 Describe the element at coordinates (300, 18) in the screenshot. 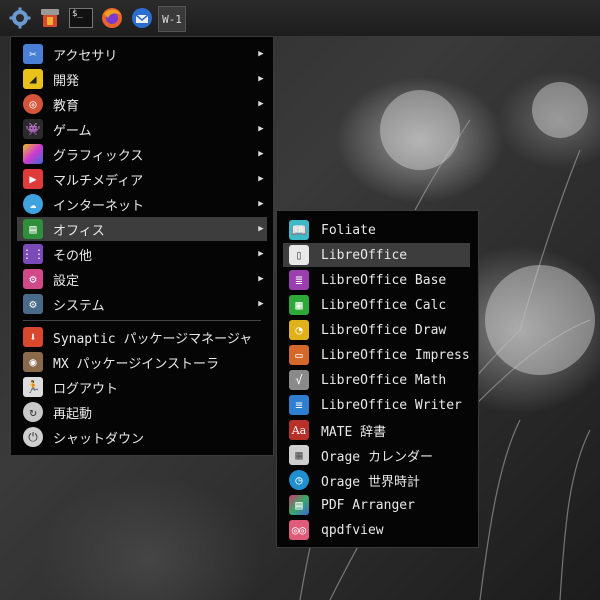

I see `top-panel: $_ W-1` at that location.